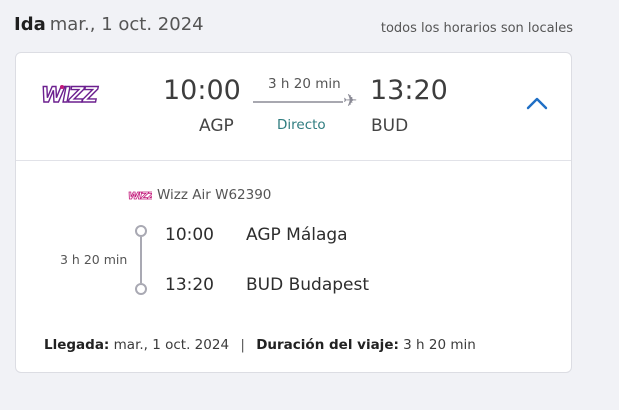  Describe the element at coordinates (301, 125) in the screenshot. I see `stops-label: Directo` at that location.